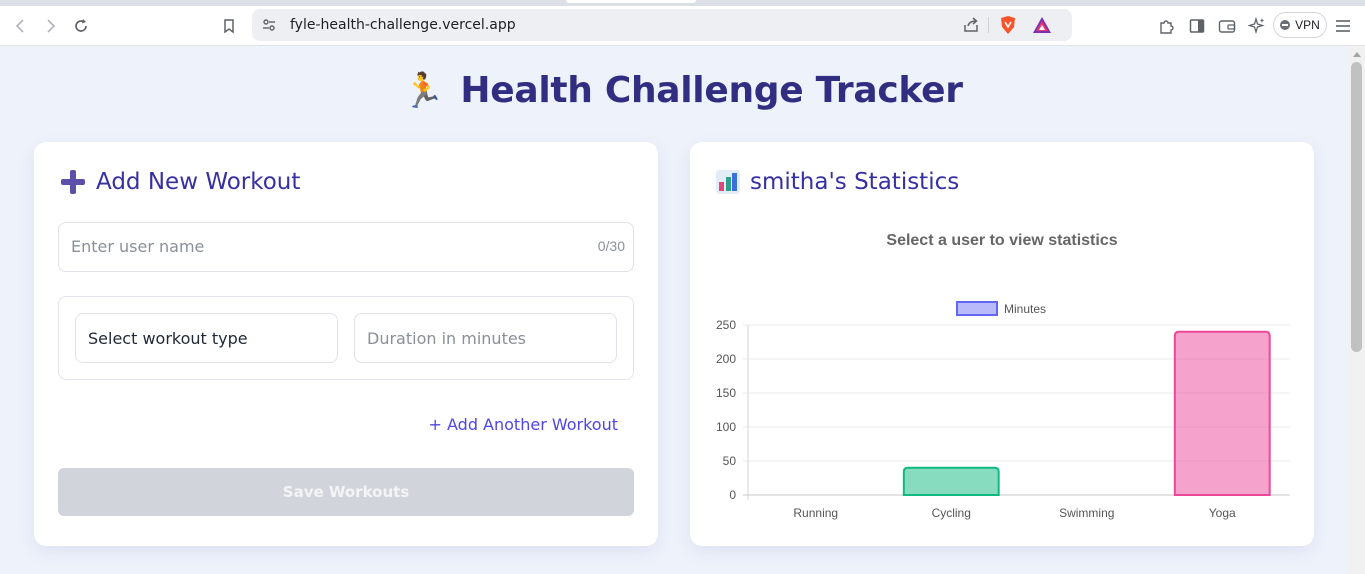  Describe the element at coordinates (1222, 513) in the screenshot. I see `x-tick-label: Yoga` at that location.